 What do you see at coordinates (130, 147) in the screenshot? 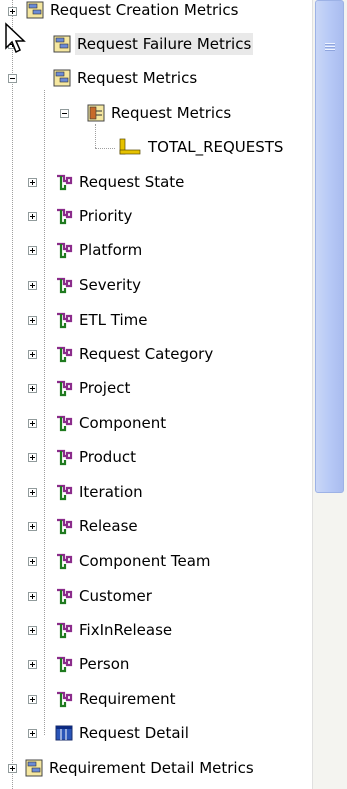
I see `measure-icon` at bounding box center [130, 147].